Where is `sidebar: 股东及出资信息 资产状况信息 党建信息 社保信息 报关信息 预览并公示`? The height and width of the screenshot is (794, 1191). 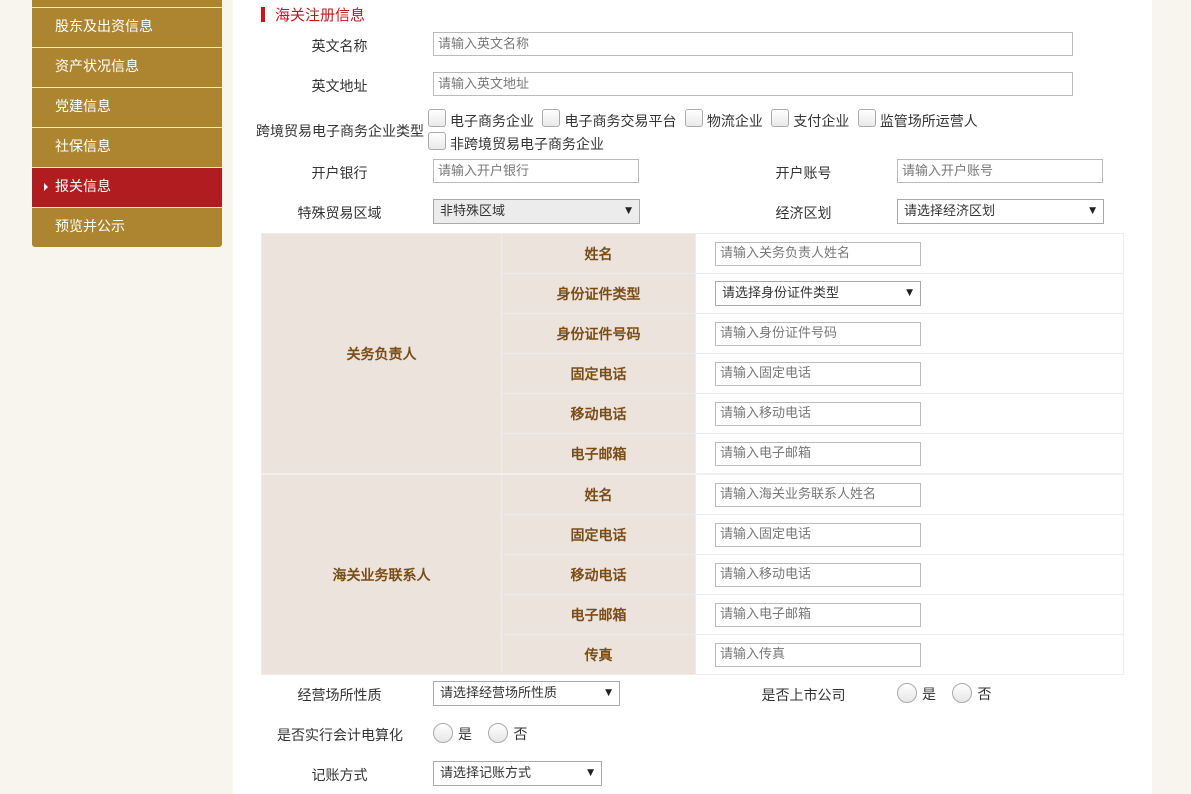
sidebar: 股东及出资信息 资产状况信息 党建信息 社保信息 报关信息 预览并公示 is located at coordinates (127, 123).